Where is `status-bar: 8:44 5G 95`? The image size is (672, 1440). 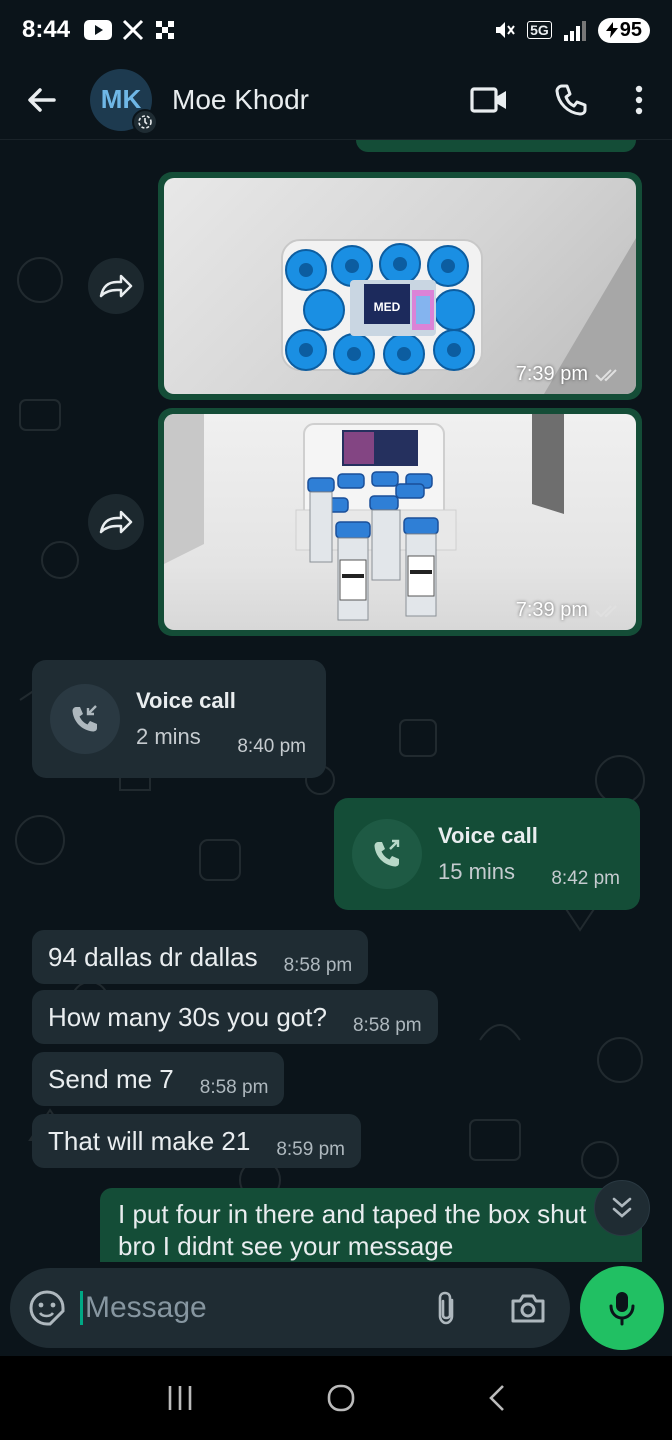 status-bar: 8:44 5G 95 is located at coordinates (336, 30).